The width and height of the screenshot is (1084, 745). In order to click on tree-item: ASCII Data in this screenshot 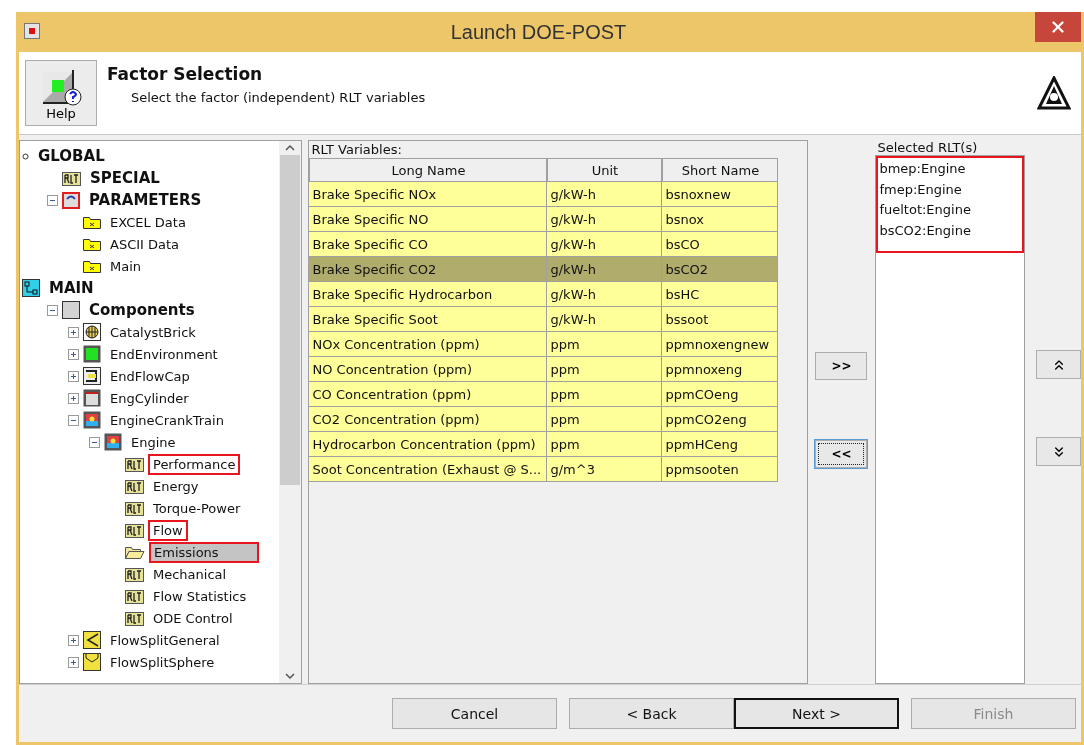, I will do `click(145, 244)`.